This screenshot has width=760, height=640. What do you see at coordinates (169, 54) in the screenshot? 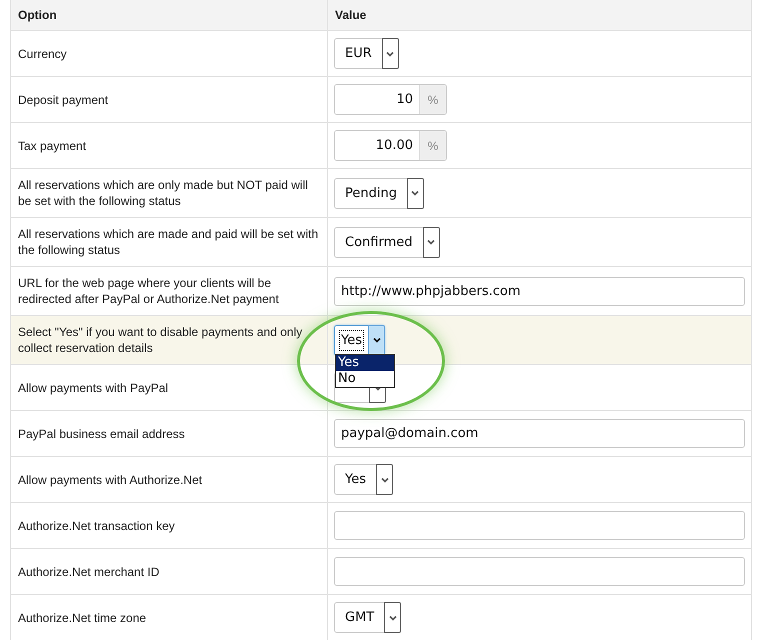
I see `option-label: Currency` at bounding box center [169, 54].